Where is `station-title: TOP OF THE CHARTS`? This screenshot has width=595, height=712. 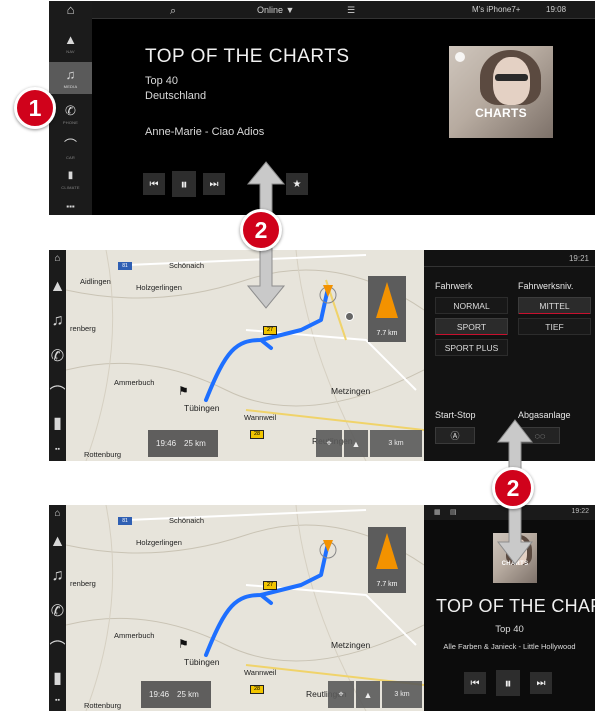 station-title: TOP OF THE CHARTS is located at coordinates (247, 56).